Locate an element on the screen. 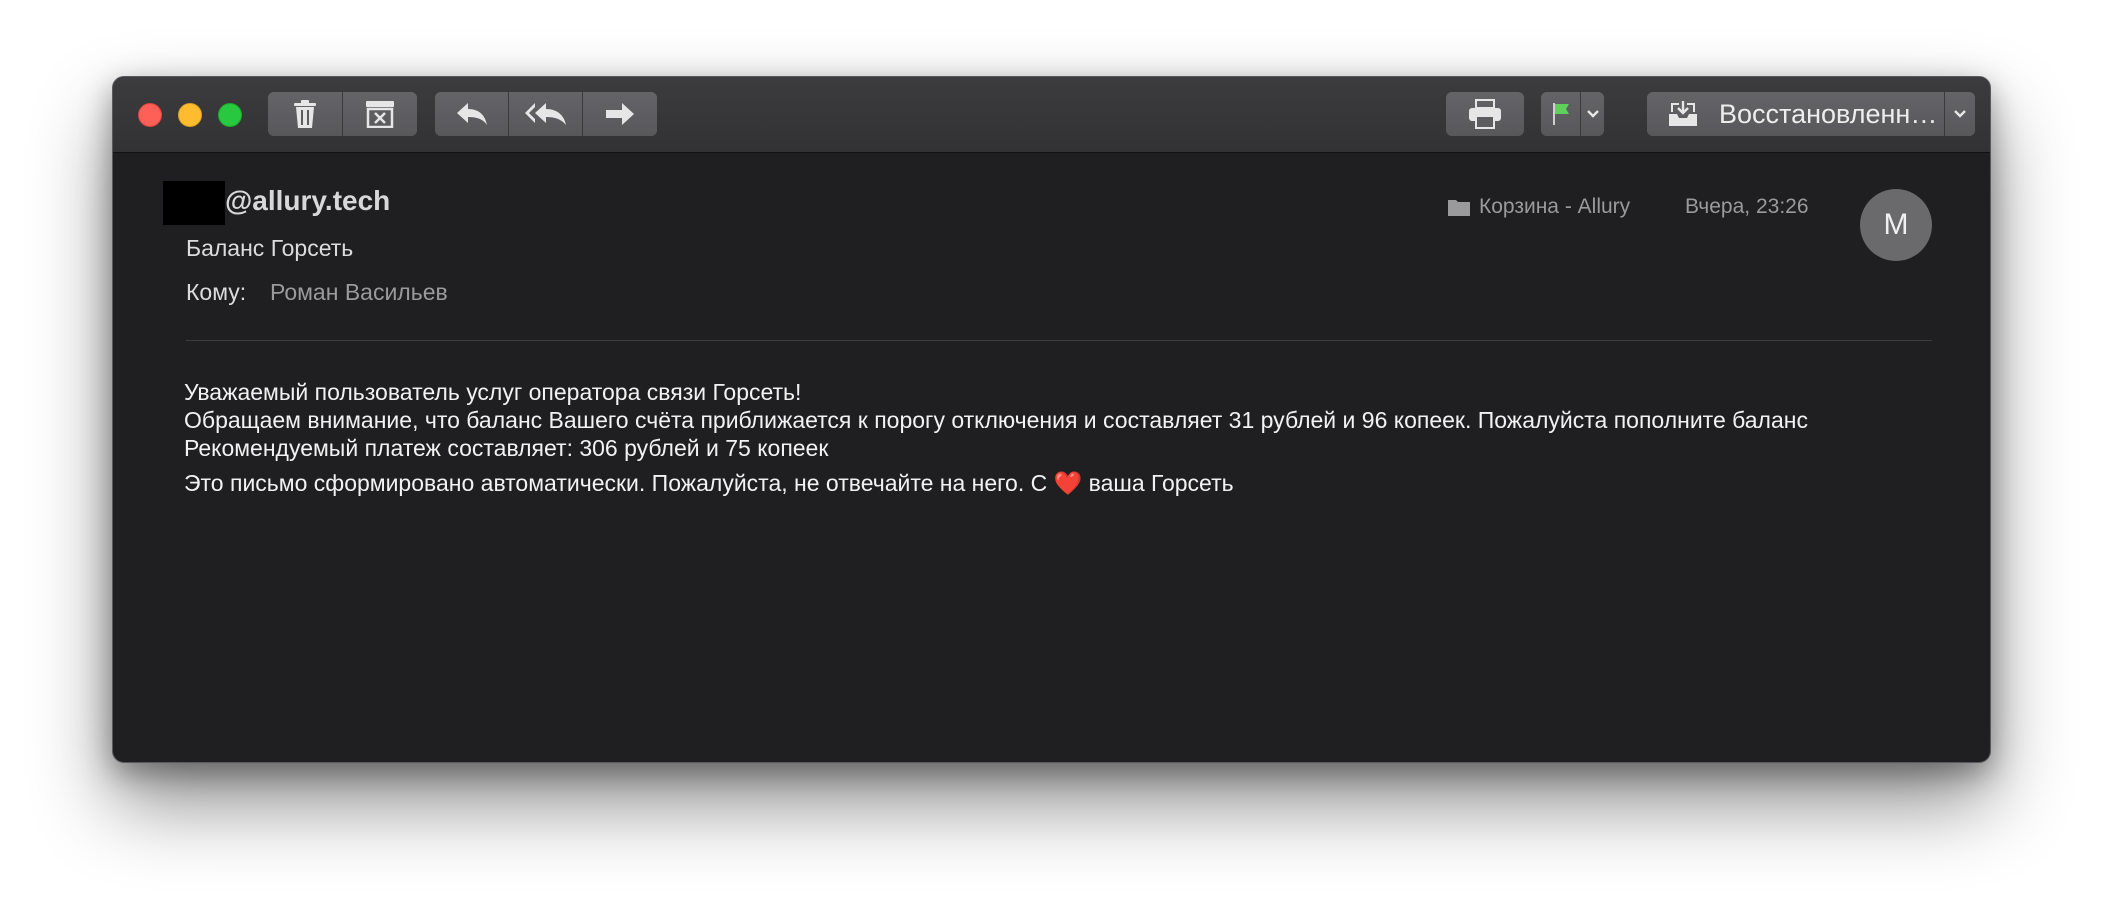 The image size is (2102, 912). flag-button is located at coordinates (1561, 114).